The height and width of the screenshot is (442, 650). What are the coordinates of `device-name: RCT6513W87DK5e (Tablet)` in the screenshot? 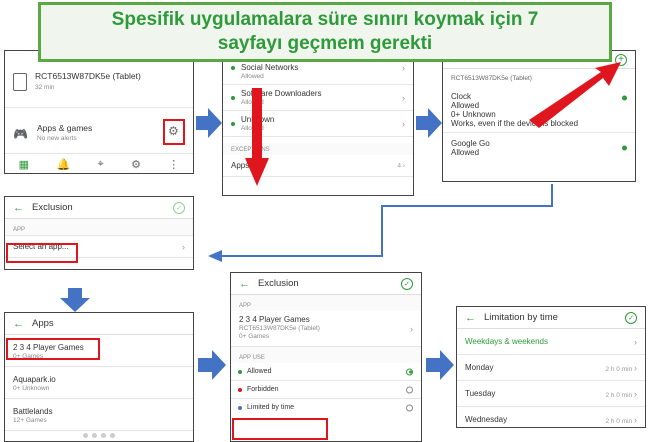 It's located at (88, 76).